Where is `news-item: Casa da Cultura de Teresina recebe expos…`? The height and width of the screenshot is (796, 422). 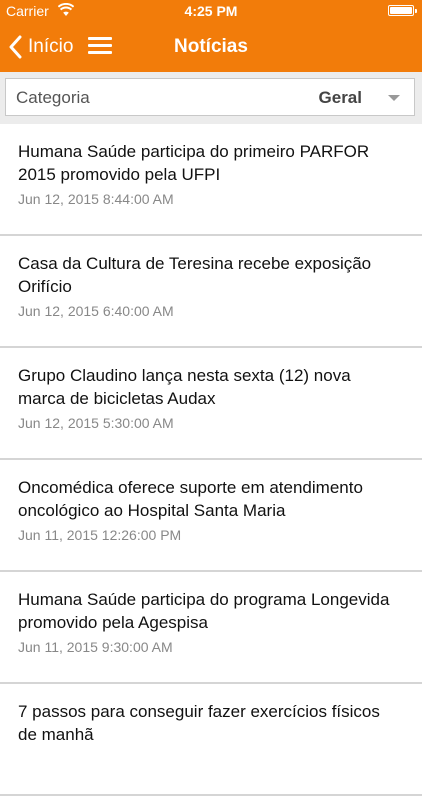
news-item: Casa da Cultura de Teresina recebe expos… is located at coordinates (211, 292).